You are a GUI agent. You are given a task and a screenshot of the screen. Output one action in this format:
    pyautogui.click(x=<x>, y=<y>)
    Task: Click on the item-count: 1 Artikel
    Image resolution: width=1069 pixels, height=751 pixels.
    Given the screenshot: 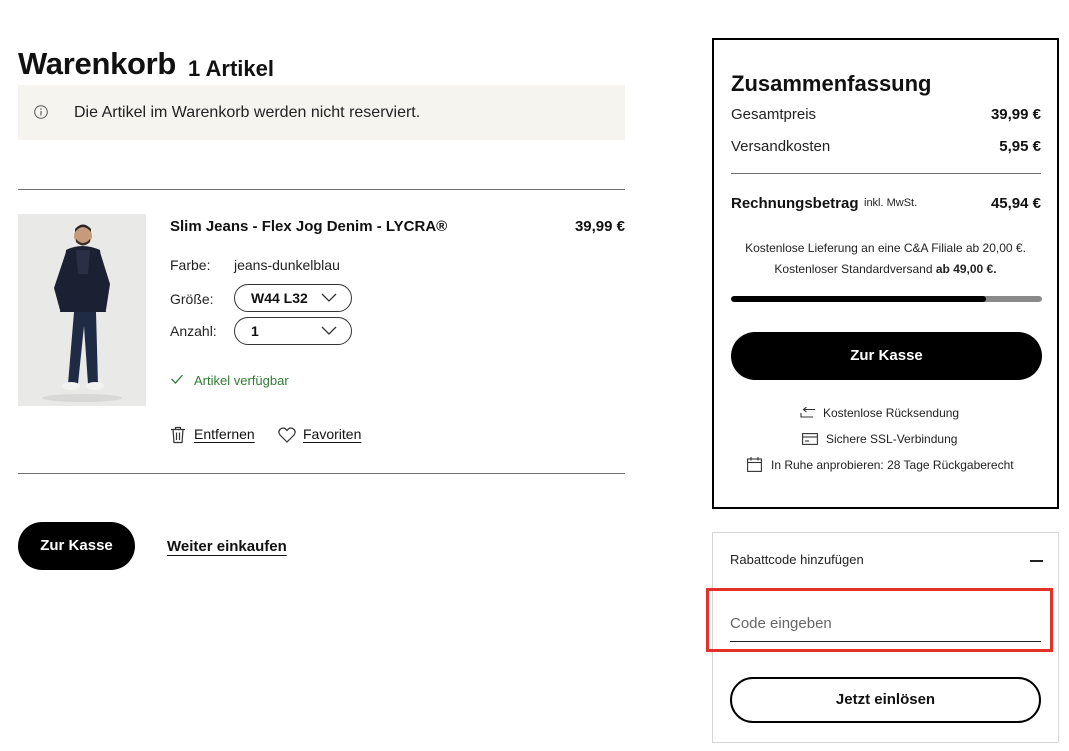 What is the action you would take?
    pyautogui.click(x=231, y=68)
    